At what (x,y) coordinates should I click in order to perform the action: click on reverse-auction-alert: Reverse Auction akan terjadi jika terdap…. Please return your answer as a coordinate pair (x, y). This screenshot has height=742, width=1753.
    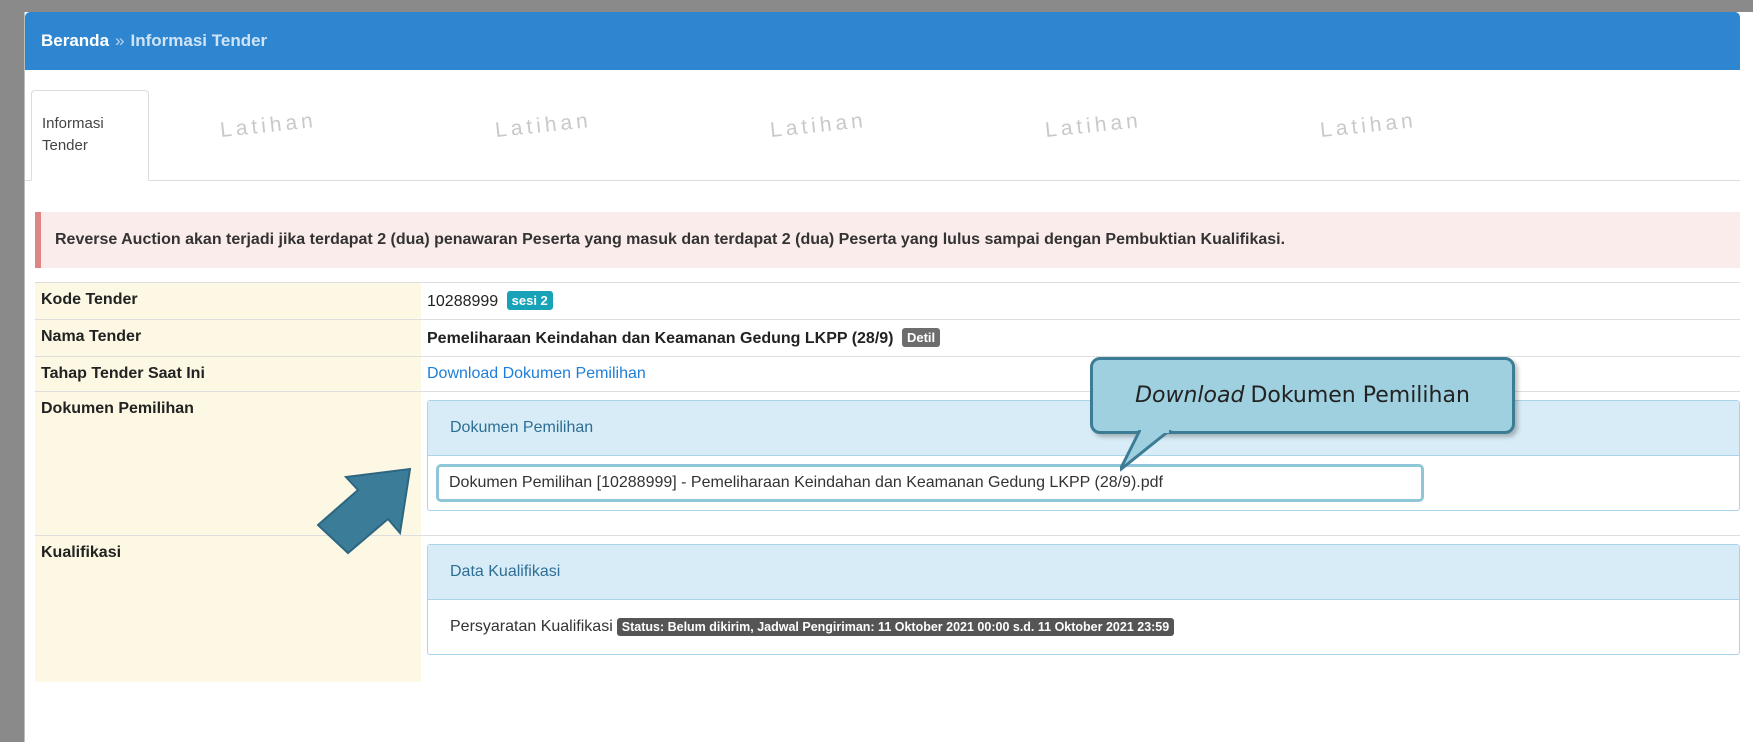
    Looking at the image, I should click on (887, 240).